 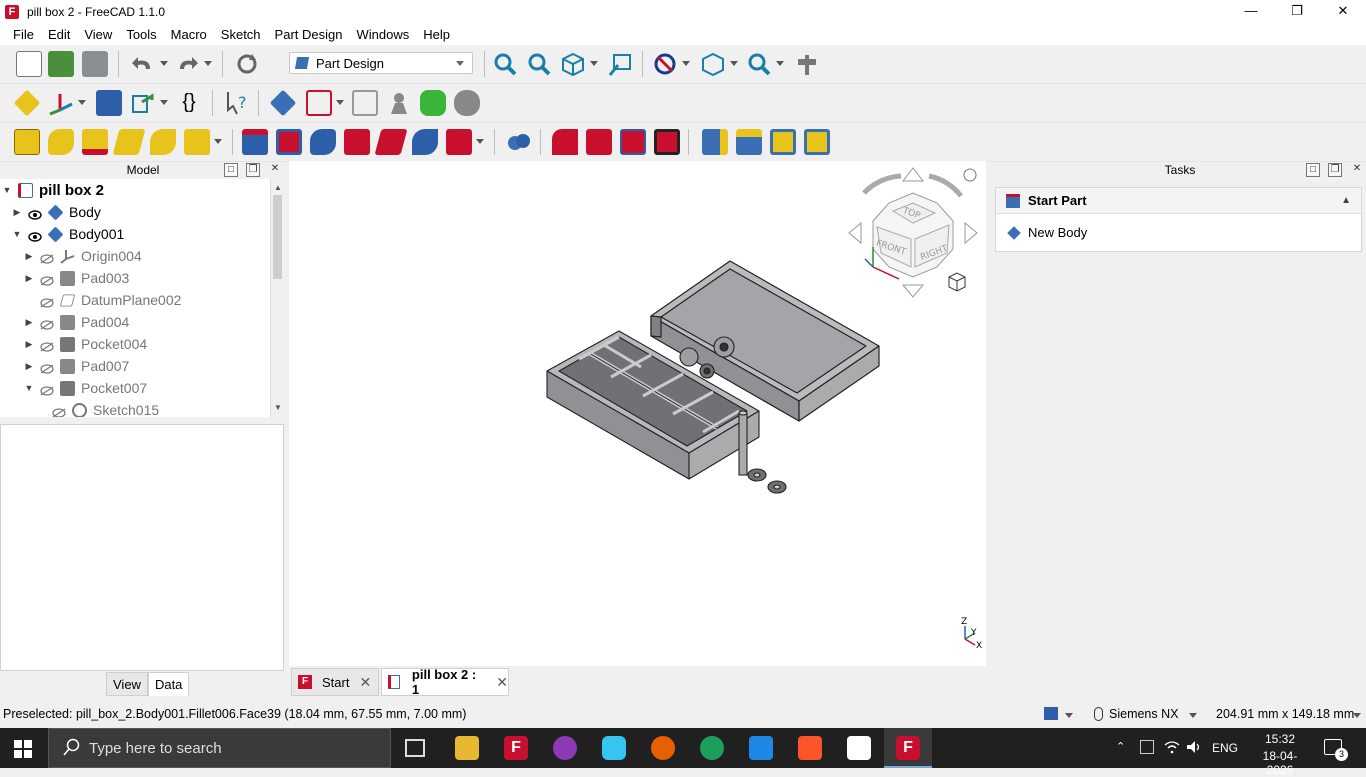 What do you see at coordinates (565, 142) in the screenshot?
I see `fillet-icon` at bounding box center [565, 142].